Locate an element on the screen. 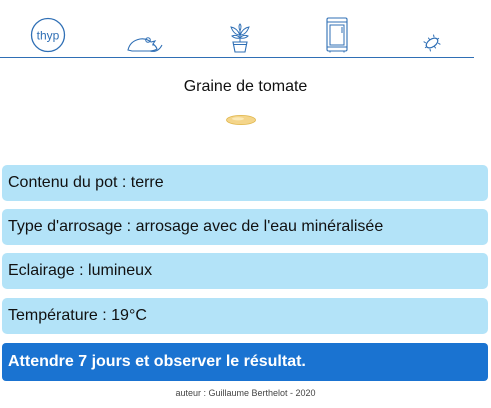 Image resolution: width=491 pixels, height=408 pixels. plant-icon is located at coordinates (240, 38).